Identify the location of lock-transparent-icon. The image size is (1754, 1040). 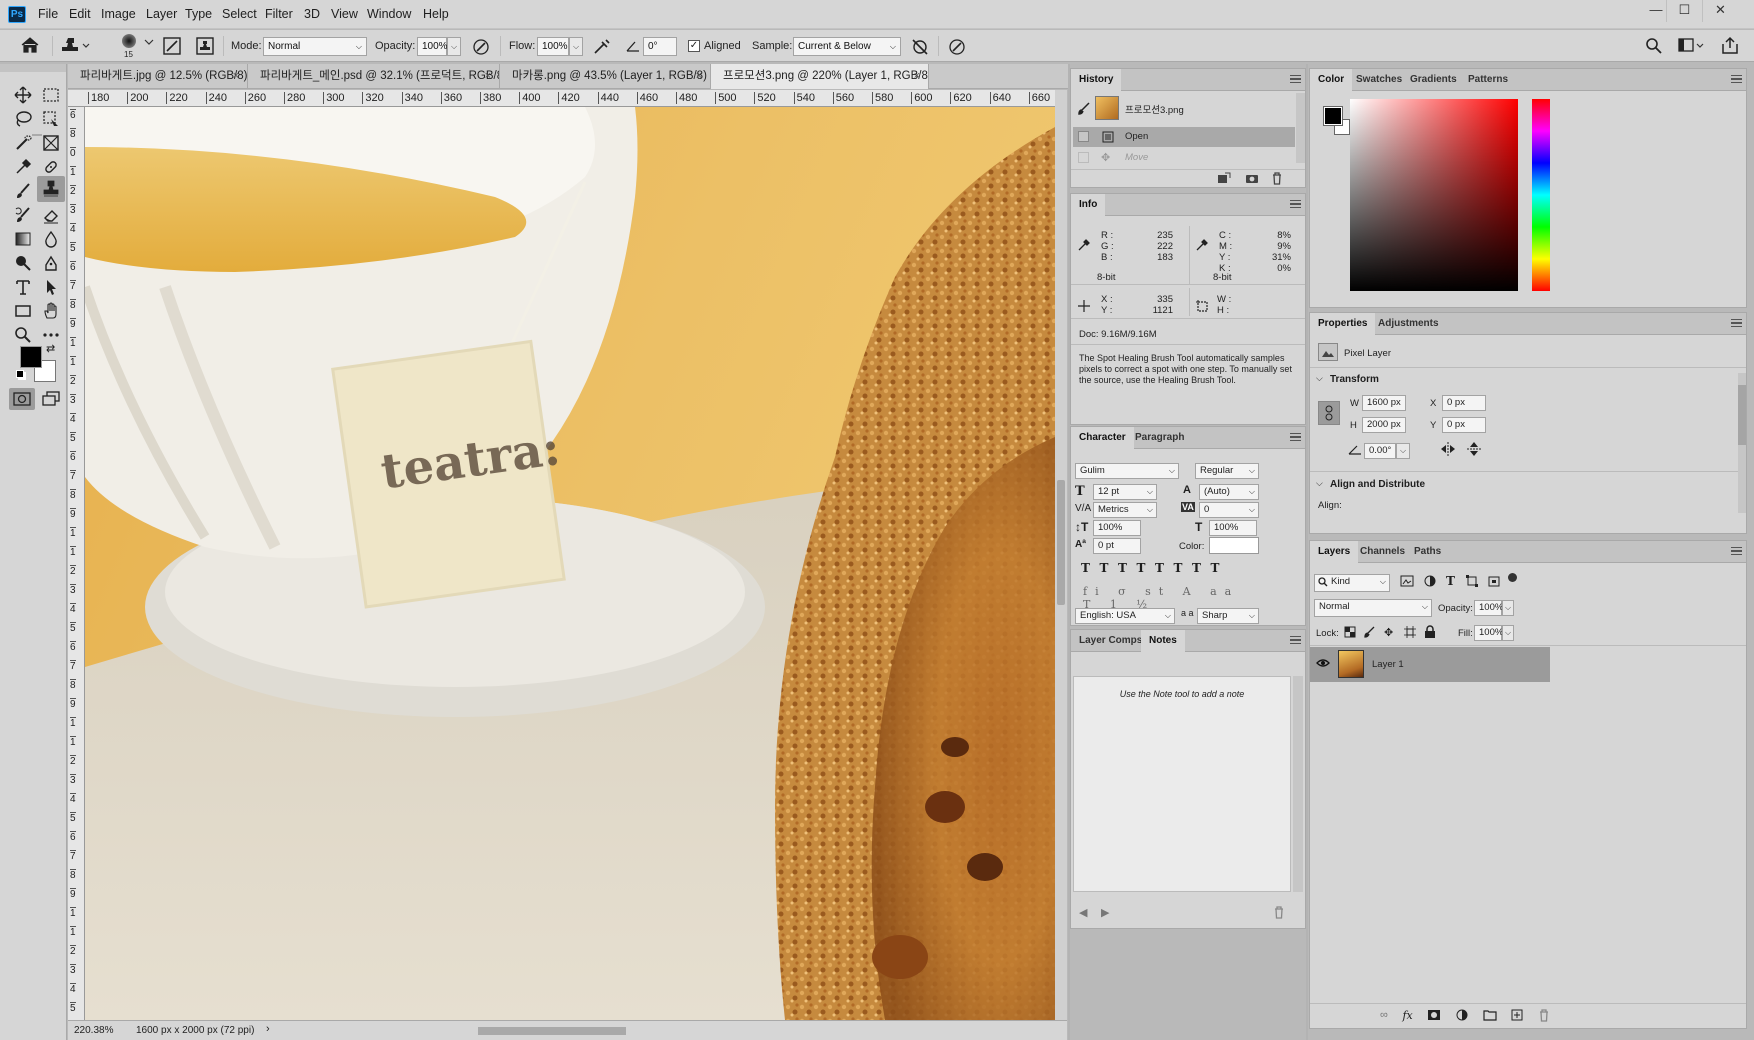
(1350, 632).